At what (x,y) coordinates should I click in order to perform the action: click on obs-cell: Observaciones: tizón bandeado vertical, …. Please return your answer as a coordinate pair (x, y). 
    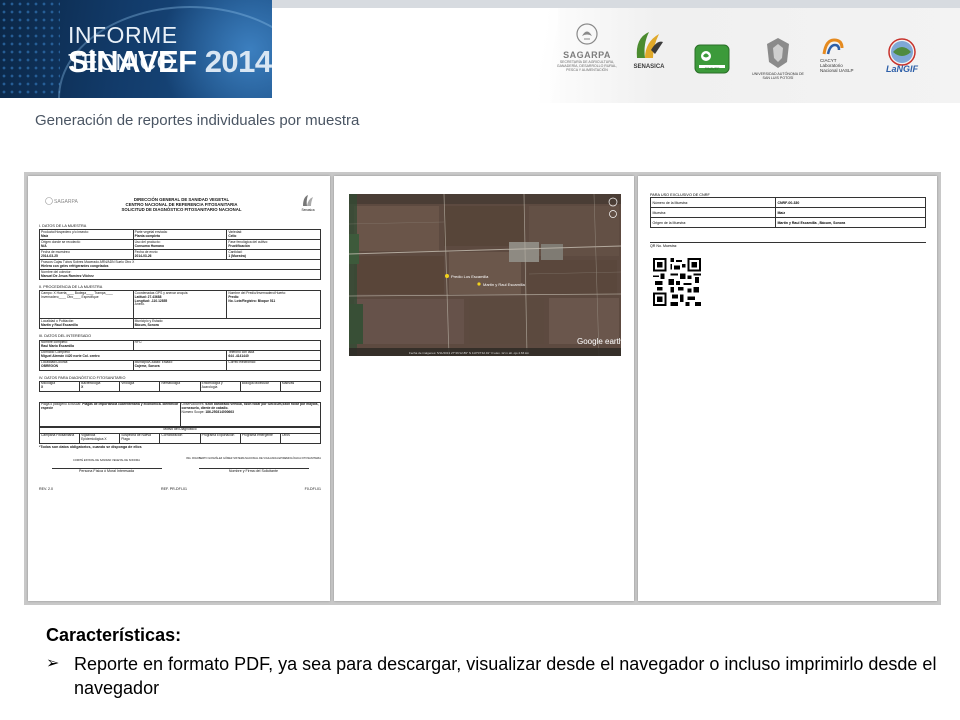
    Looking at the image, I should click on (250, 414).